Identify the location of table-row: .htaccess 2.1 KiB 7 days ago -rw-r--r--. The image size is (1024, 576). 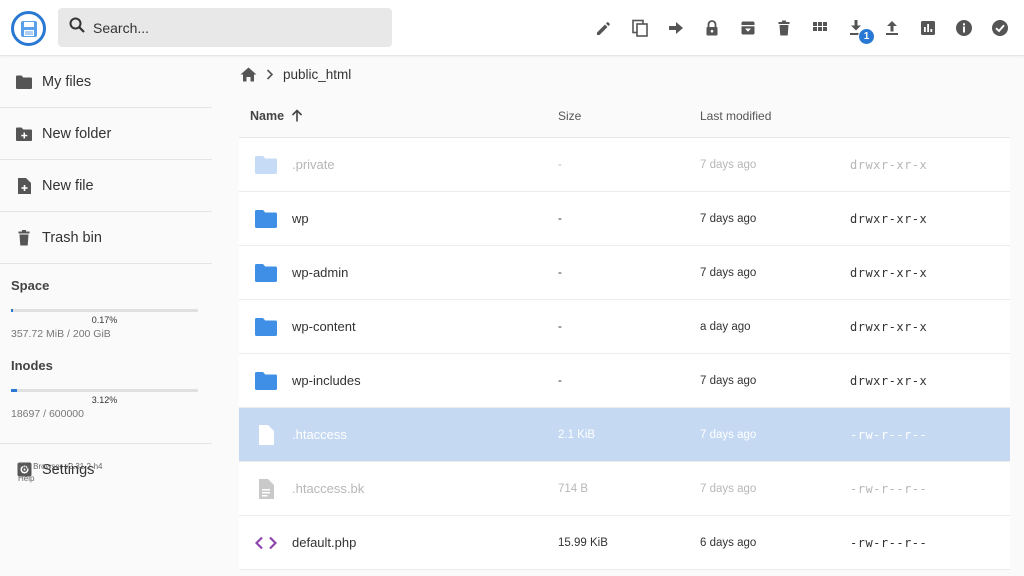
(624, 435).